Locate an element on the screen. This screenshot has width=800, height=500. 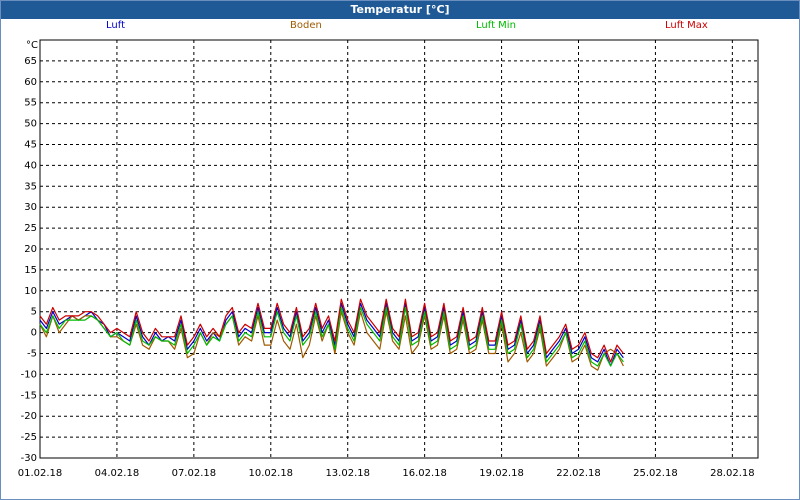
y-tick-label: -15 is located at coordinates (29, 395).